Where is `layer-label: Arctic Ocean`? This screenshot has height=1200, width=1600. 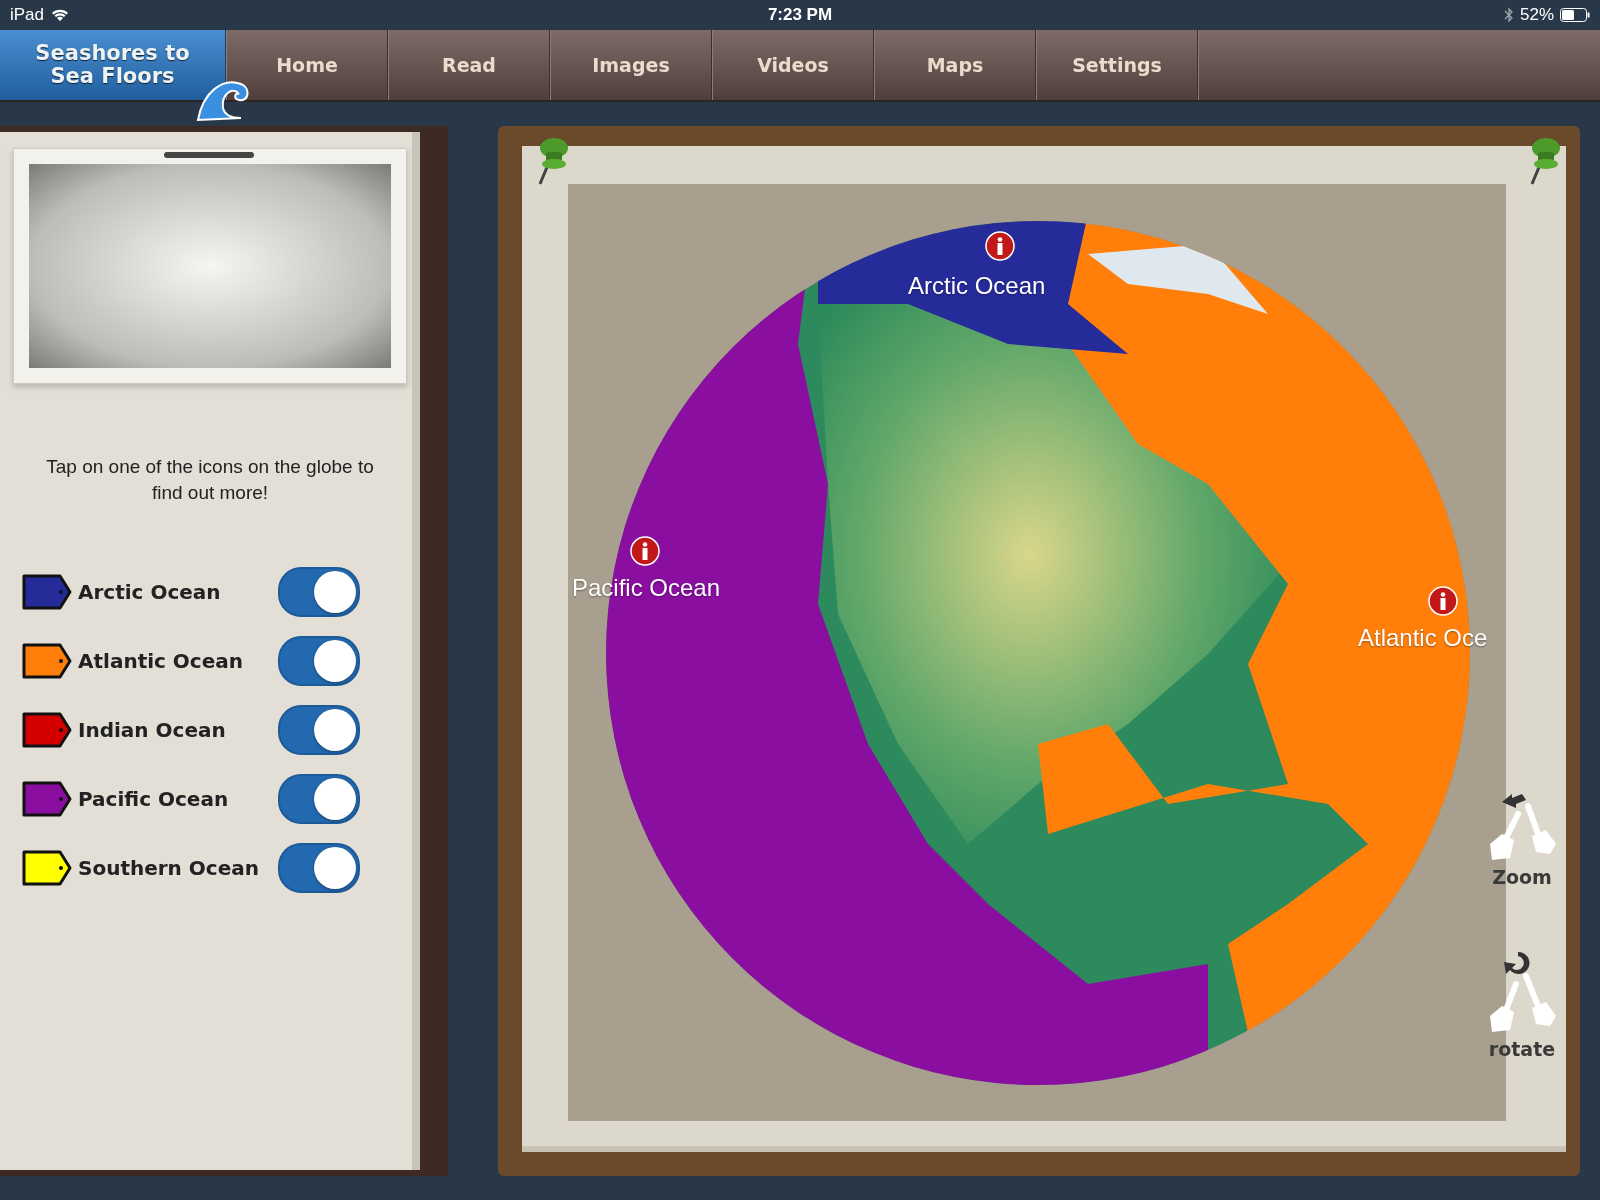
layer-label: Arctic Ocean is located at coordinates (150, 592).